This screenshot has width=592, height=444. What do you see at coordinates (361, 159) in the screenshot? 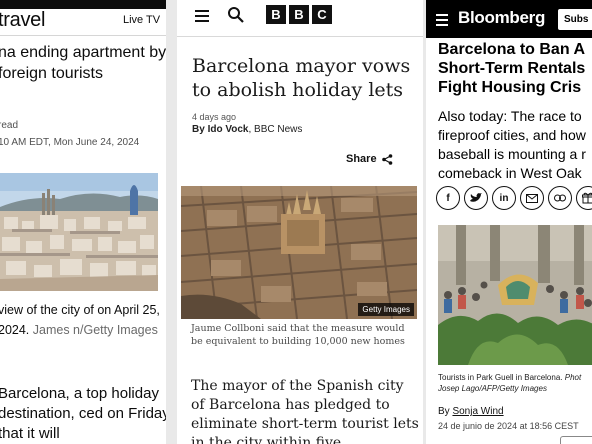
I see `share-label: Share` at bounding box center [361, 159].